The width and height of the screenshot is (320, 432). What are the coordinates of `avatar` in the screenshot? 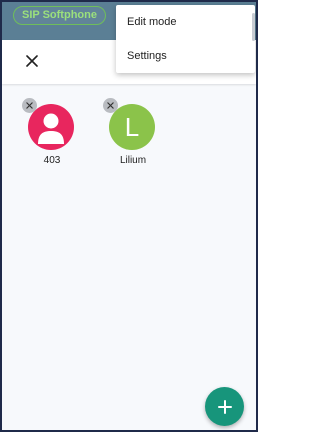 It's located at (51, 127).